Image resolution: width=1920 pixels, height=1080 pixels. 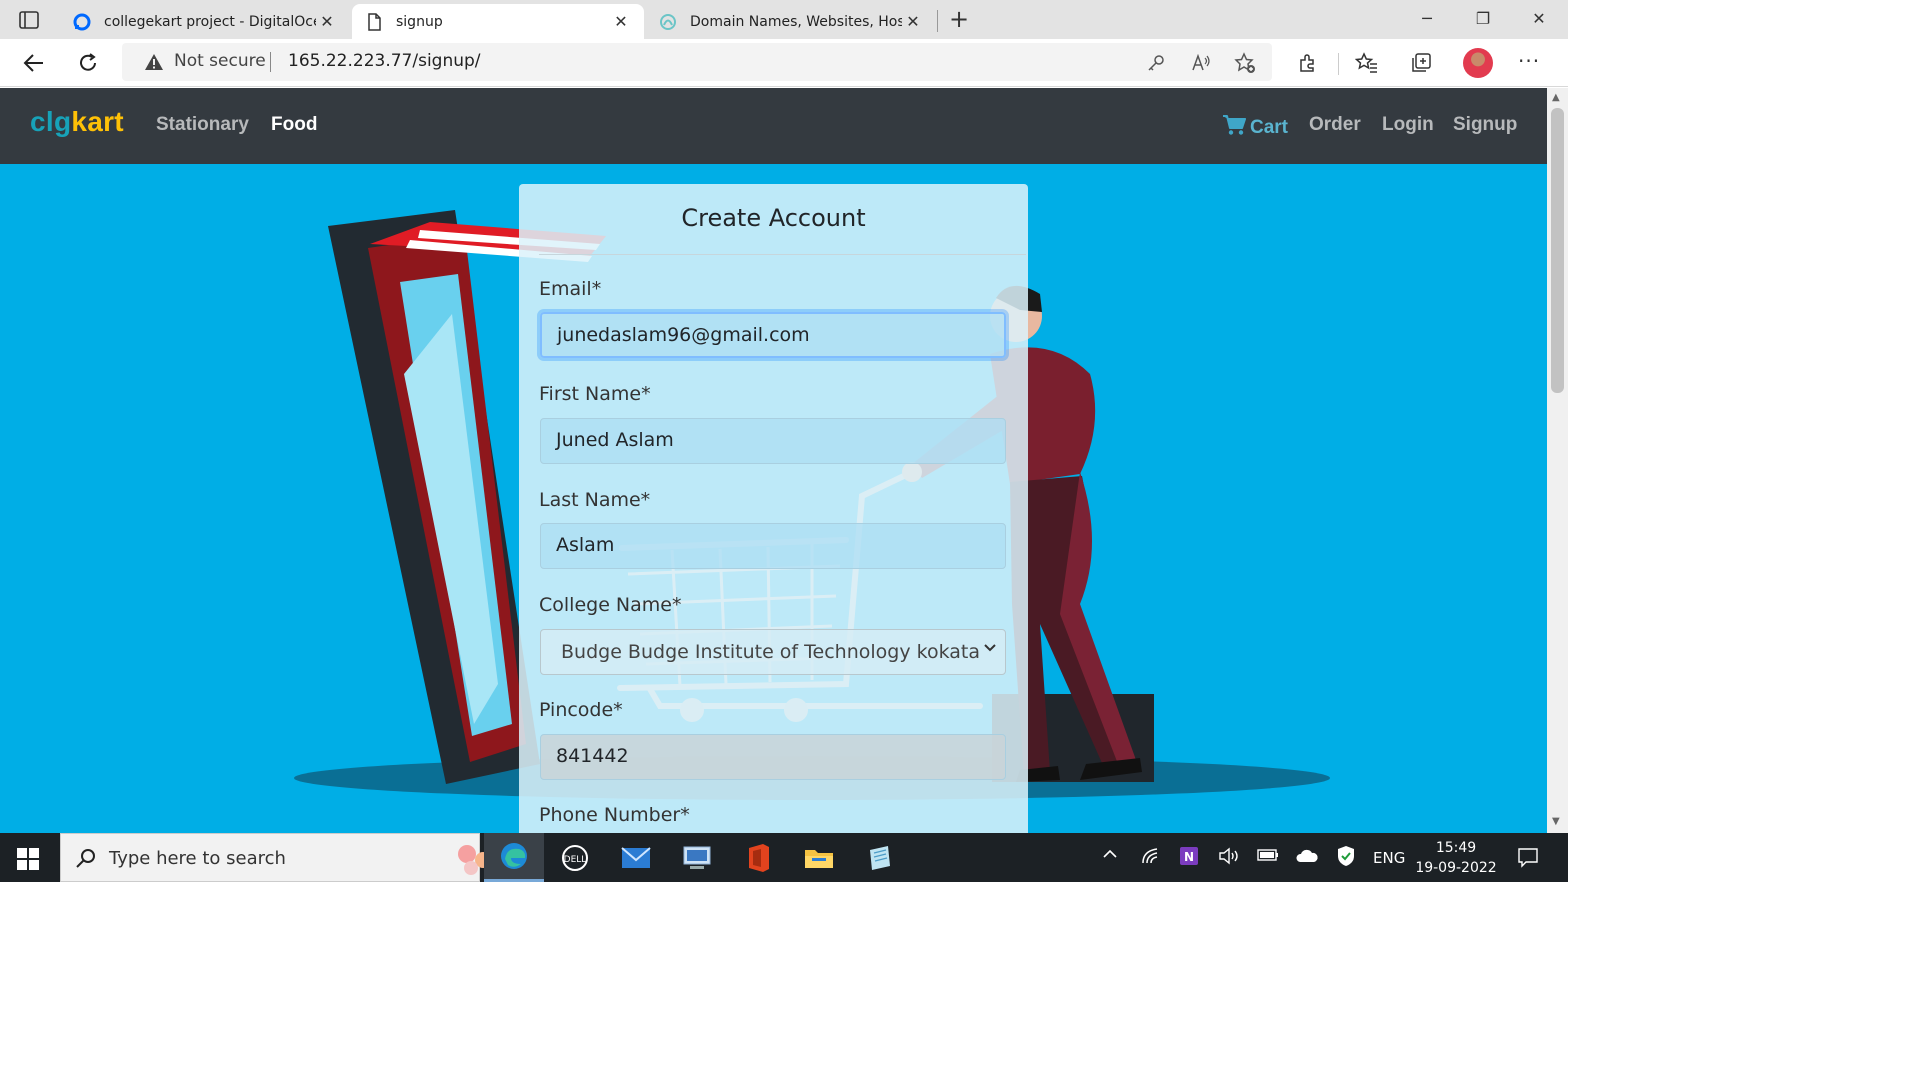 I want to click on taskbar-network-app, so click(x=697, y=857).